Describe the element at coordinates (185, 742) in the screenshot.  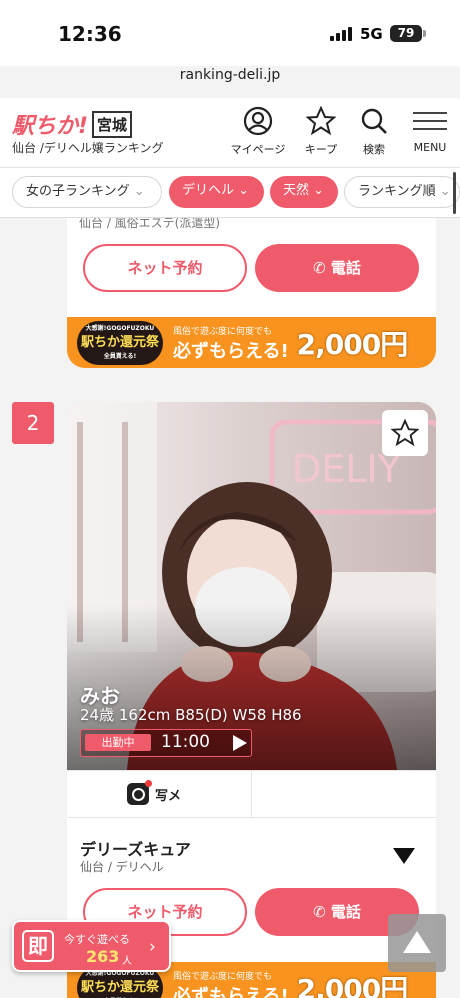
I see `work-time: 11:00` at that location.